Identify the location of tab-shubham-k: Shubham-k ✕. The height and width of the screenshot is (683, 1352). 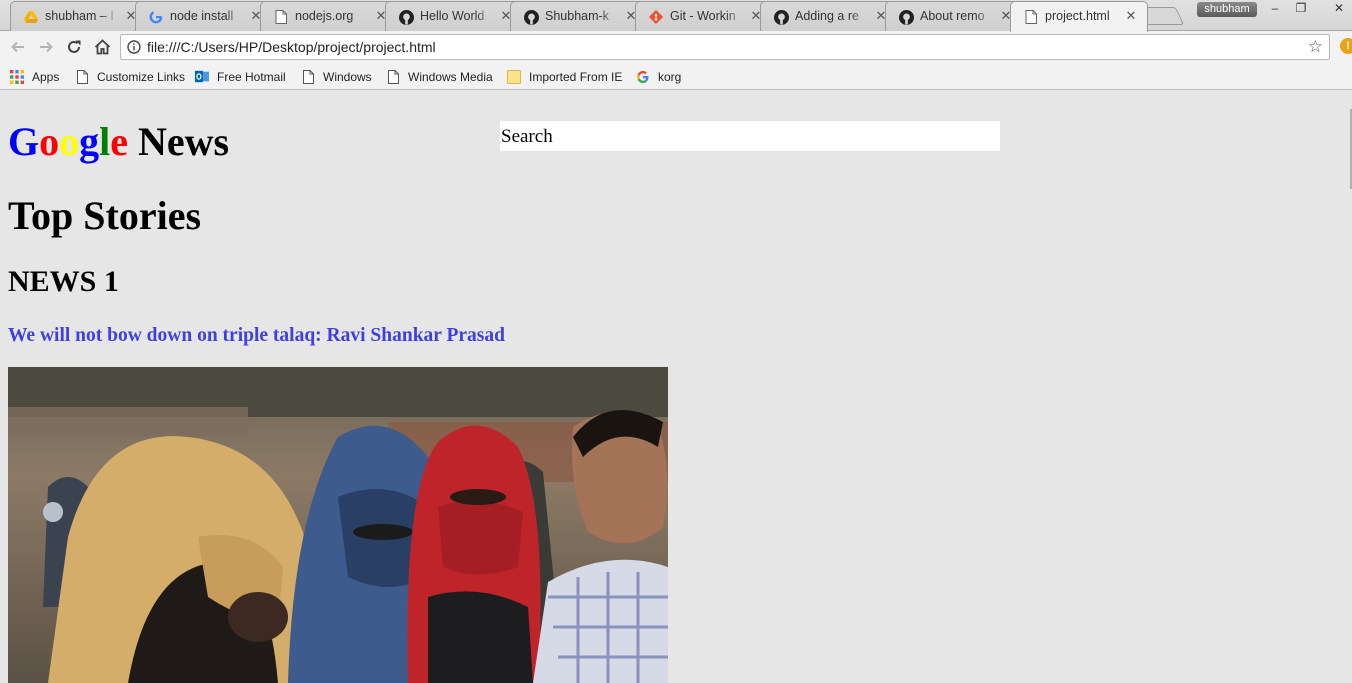
(579, 16).